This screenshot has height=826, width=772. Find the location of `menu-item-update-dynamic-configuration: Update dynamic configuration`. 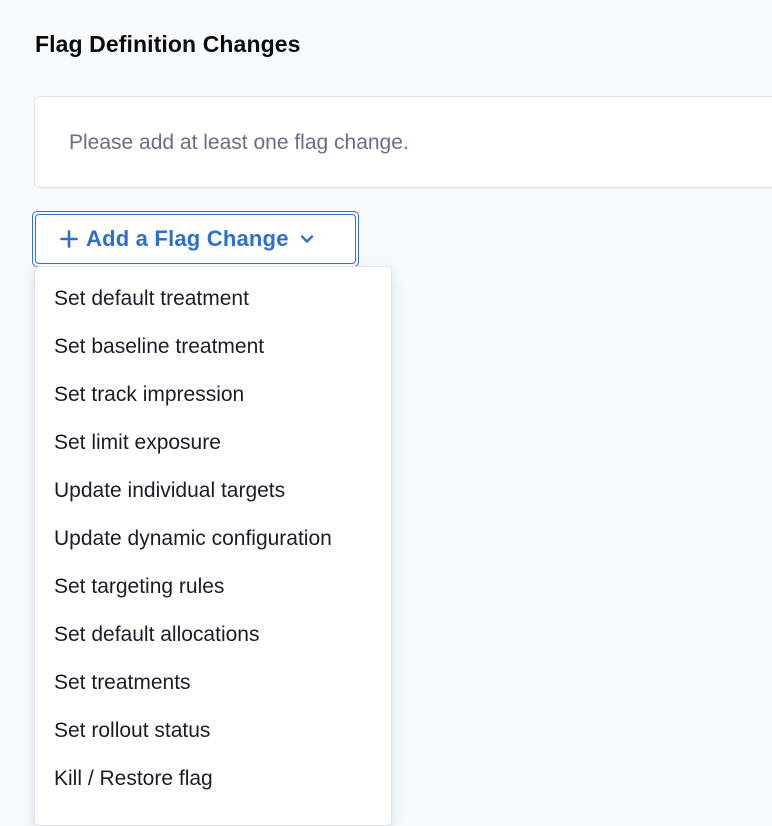

menu-item-update-dynamic-configuration: Update dynamic configuration is located at coordinates (213, 539).